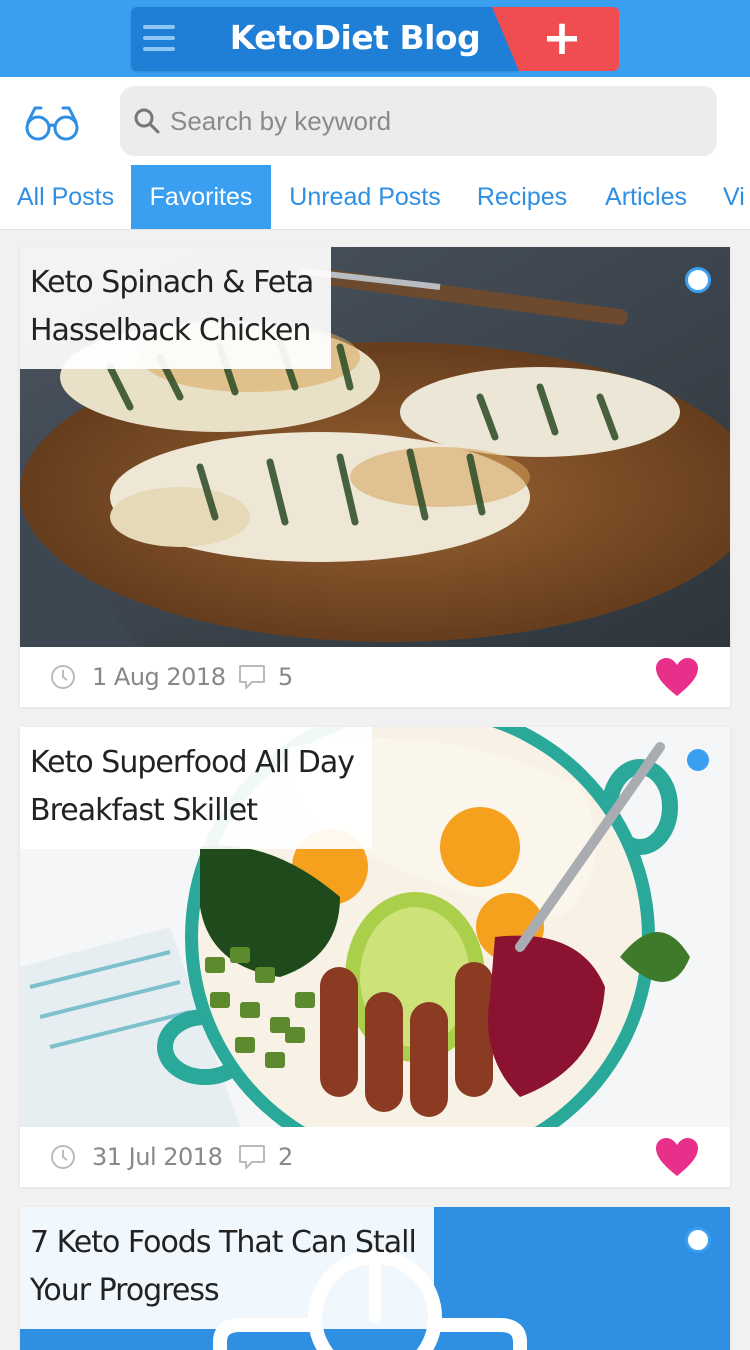 The height and width of the screenshot is (1350, 750). Describe the element at coordinates (430, 121) in the screenshot. I see `search-input` at that location.